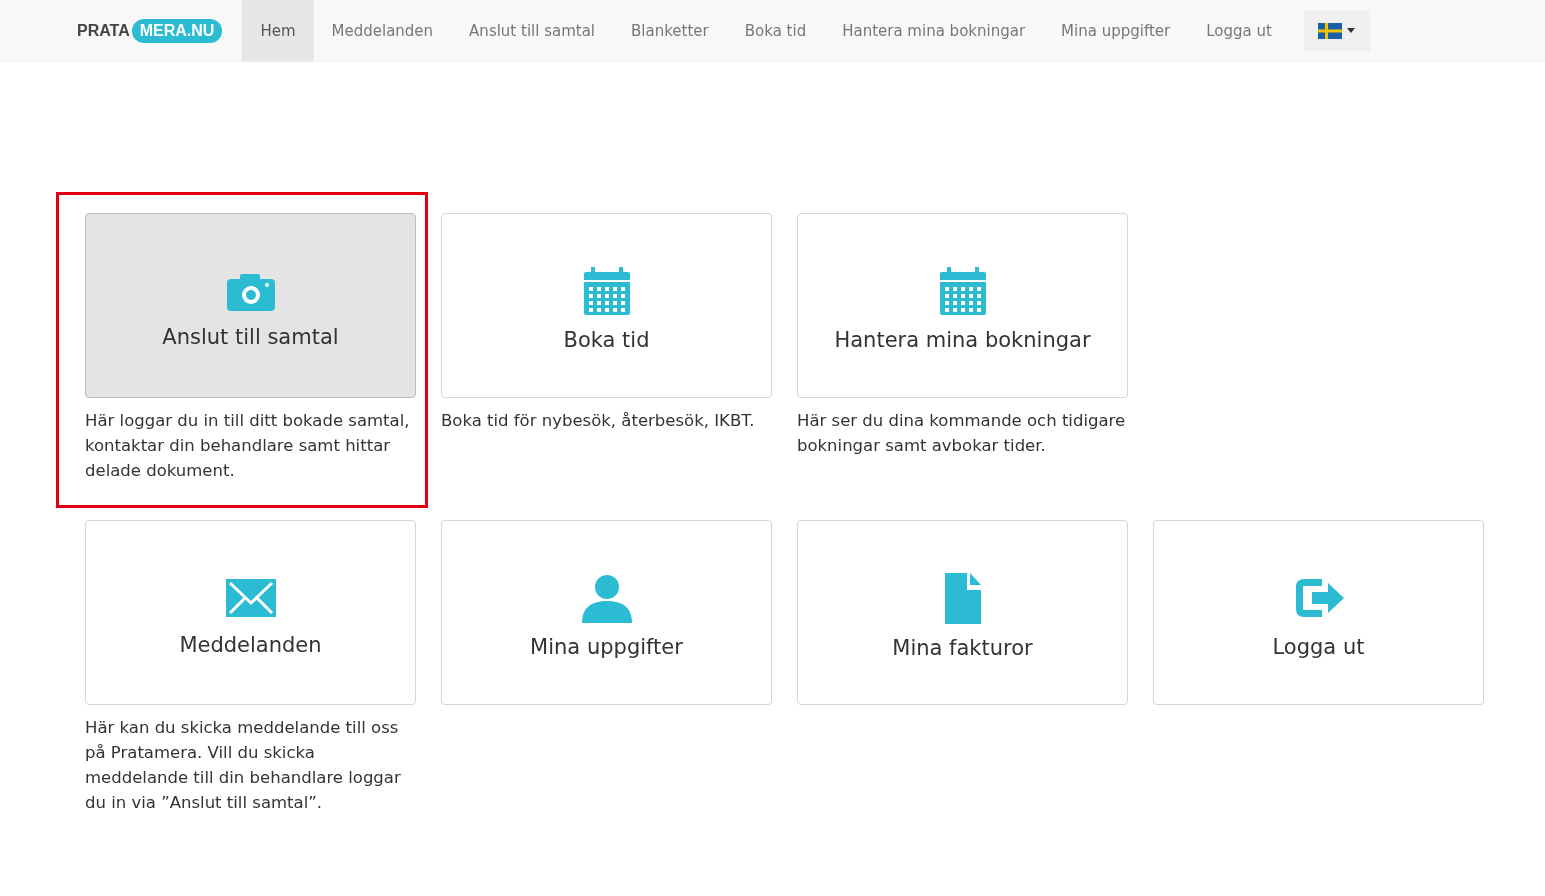  I want to click on tile-card: Mina uppgifter, so click(606, 612).